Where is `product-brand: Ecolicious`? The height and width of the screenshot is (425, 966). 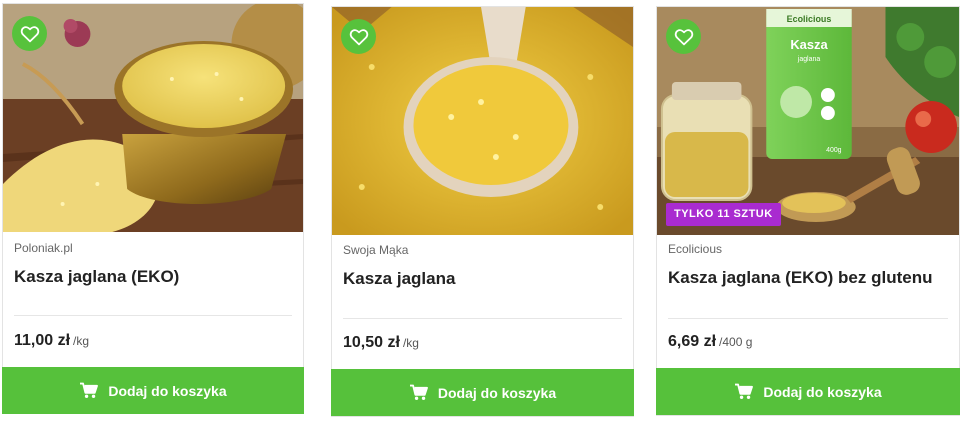 product-brand: Ecolicious is located at coordinates (695, 249).